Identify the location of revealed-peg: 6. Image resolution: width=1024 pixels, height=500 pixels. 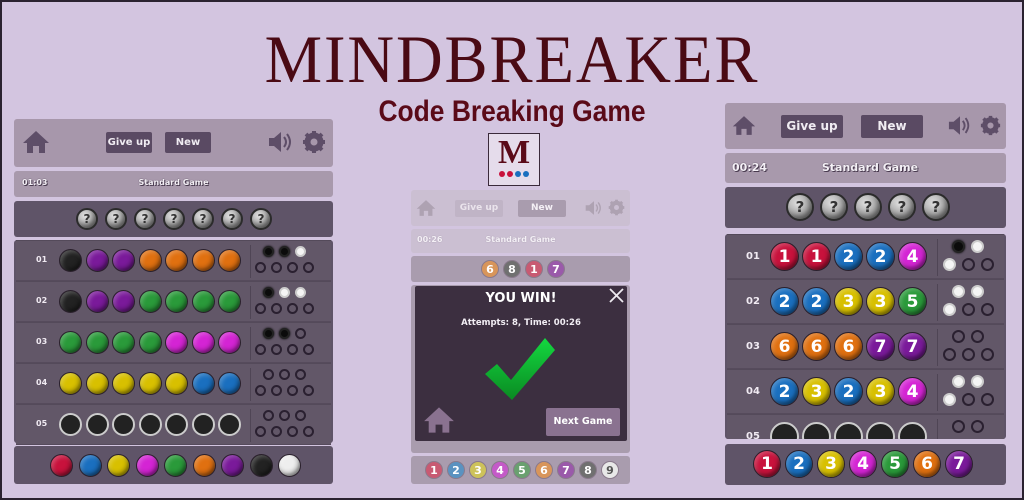
(490, 269).